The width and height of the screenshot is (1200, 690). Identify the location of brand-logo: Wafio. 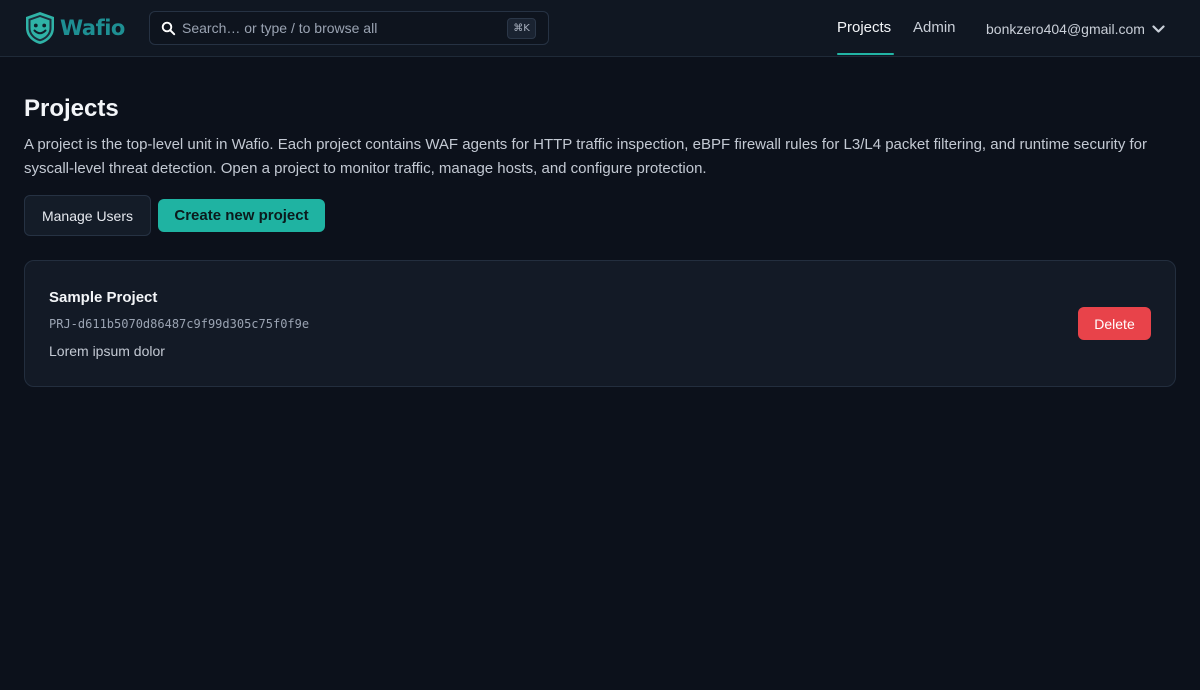
(74, 28).